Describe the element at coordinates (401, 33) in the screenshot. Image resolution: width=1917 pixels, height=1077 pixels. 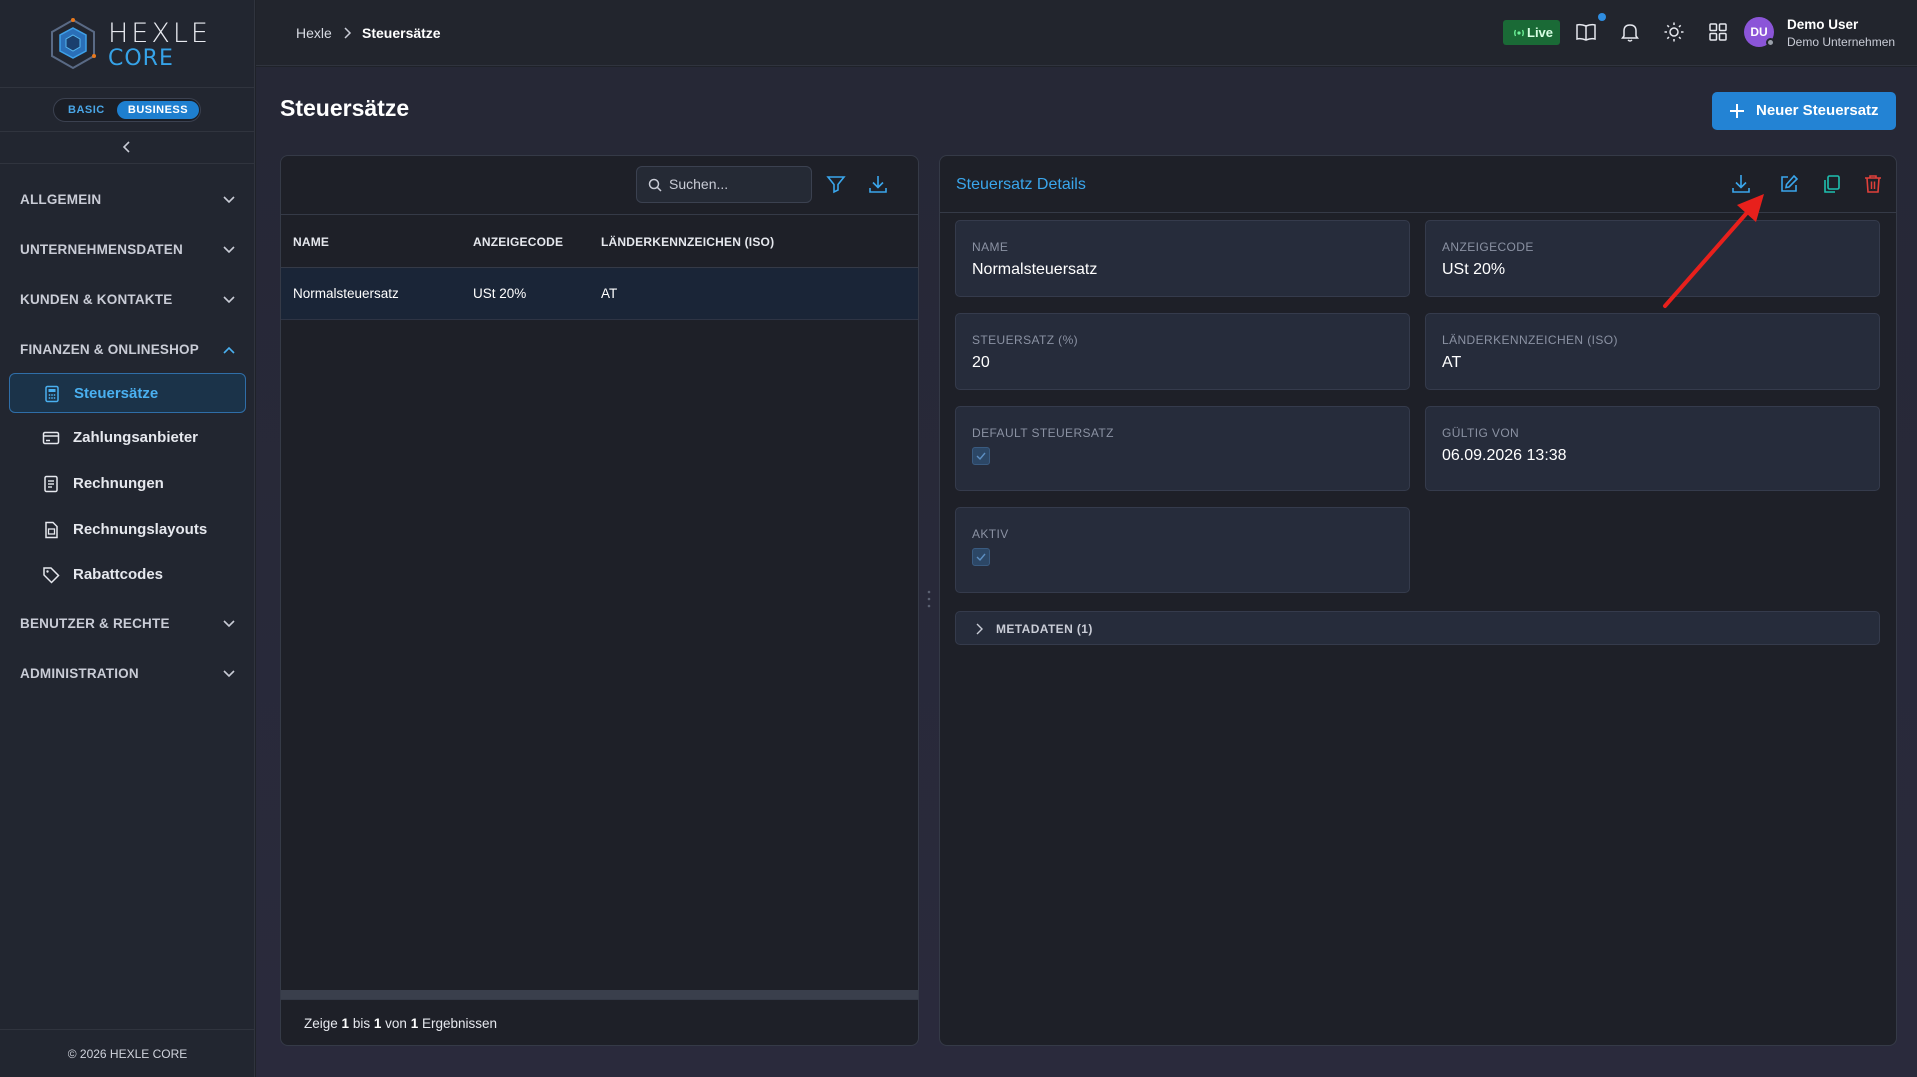
I see `breadcrumb-current: Steuersätze` at that location.